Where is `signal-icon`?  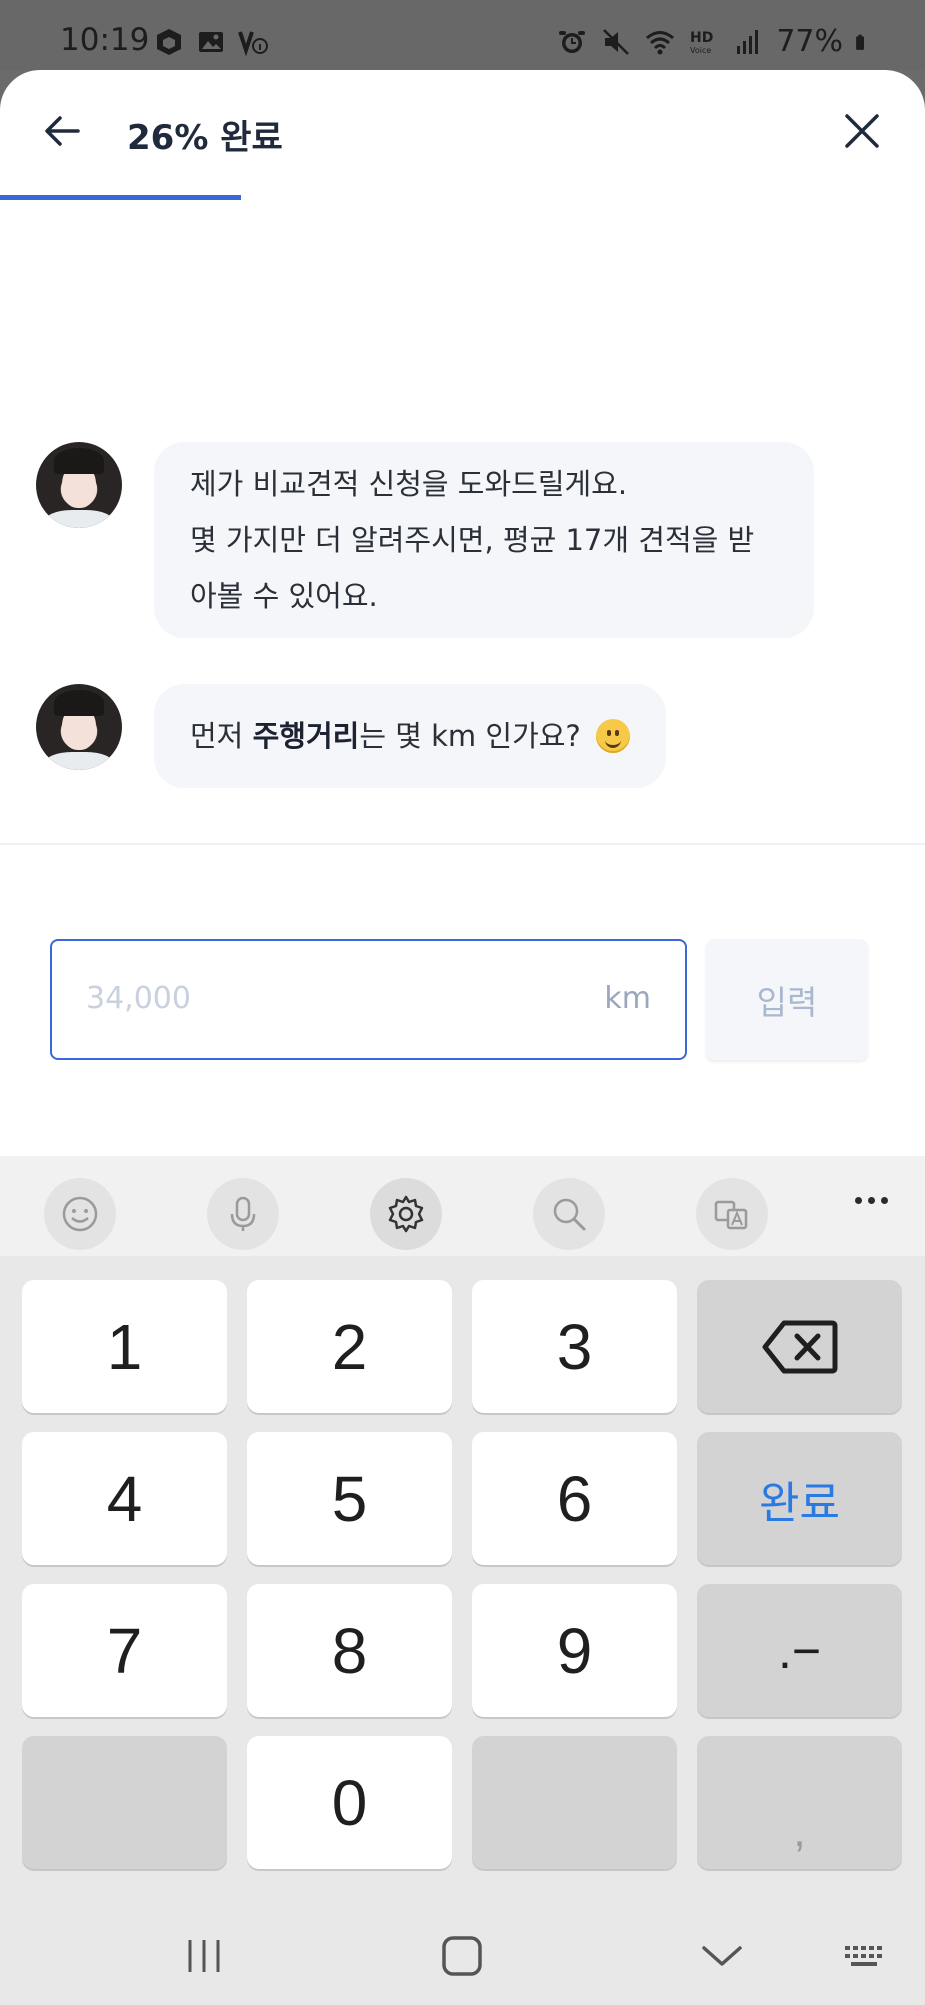
signal-icon is located at coordinates (748, 41).